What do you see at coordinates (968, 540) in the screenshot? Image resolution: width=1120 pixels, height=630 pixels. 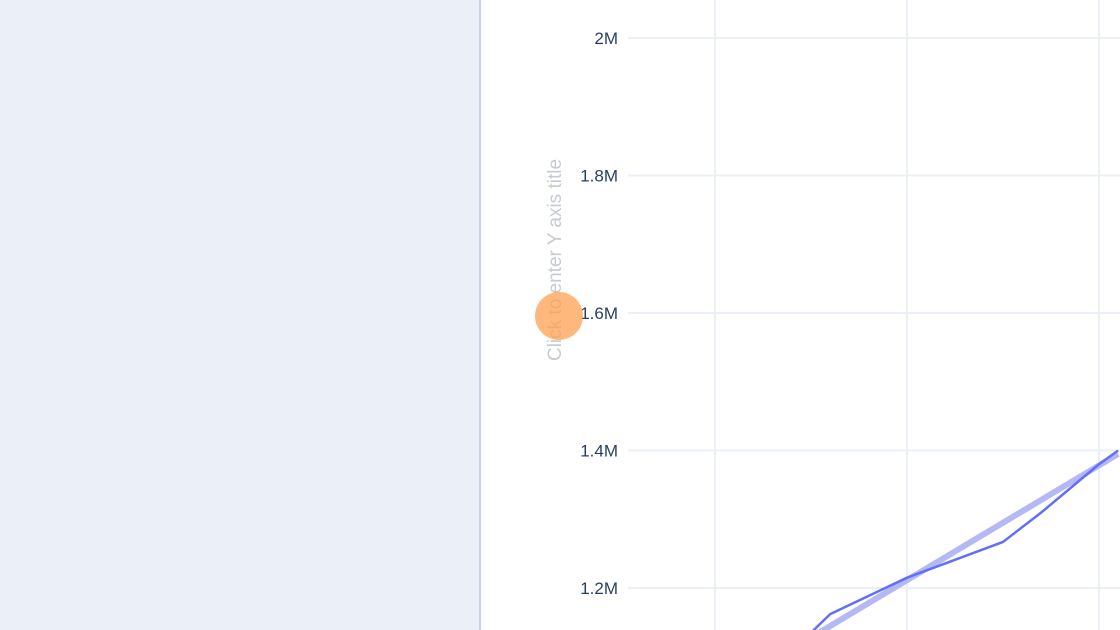 I see `trendline` at bounding box center [968, 540].